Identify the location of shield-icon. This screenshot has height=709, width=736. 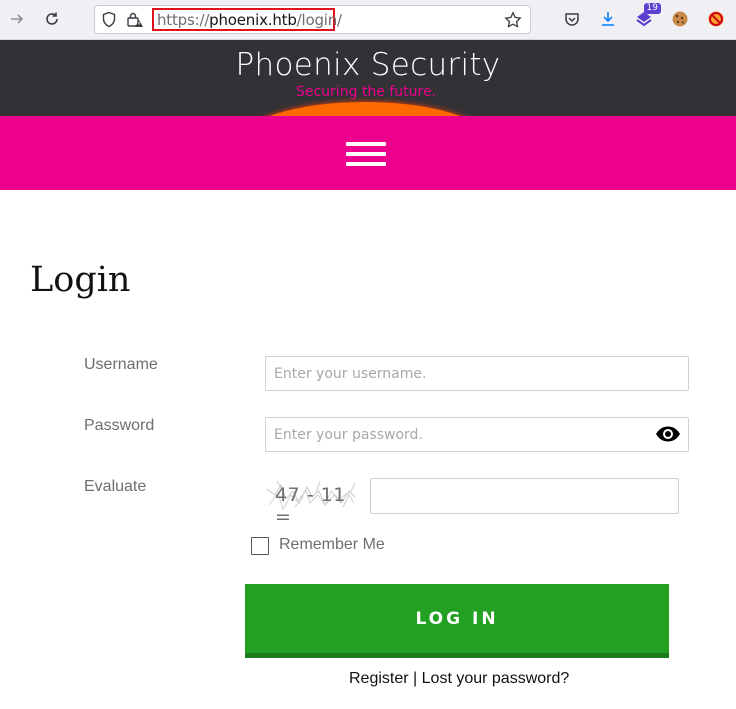
(109, 22).